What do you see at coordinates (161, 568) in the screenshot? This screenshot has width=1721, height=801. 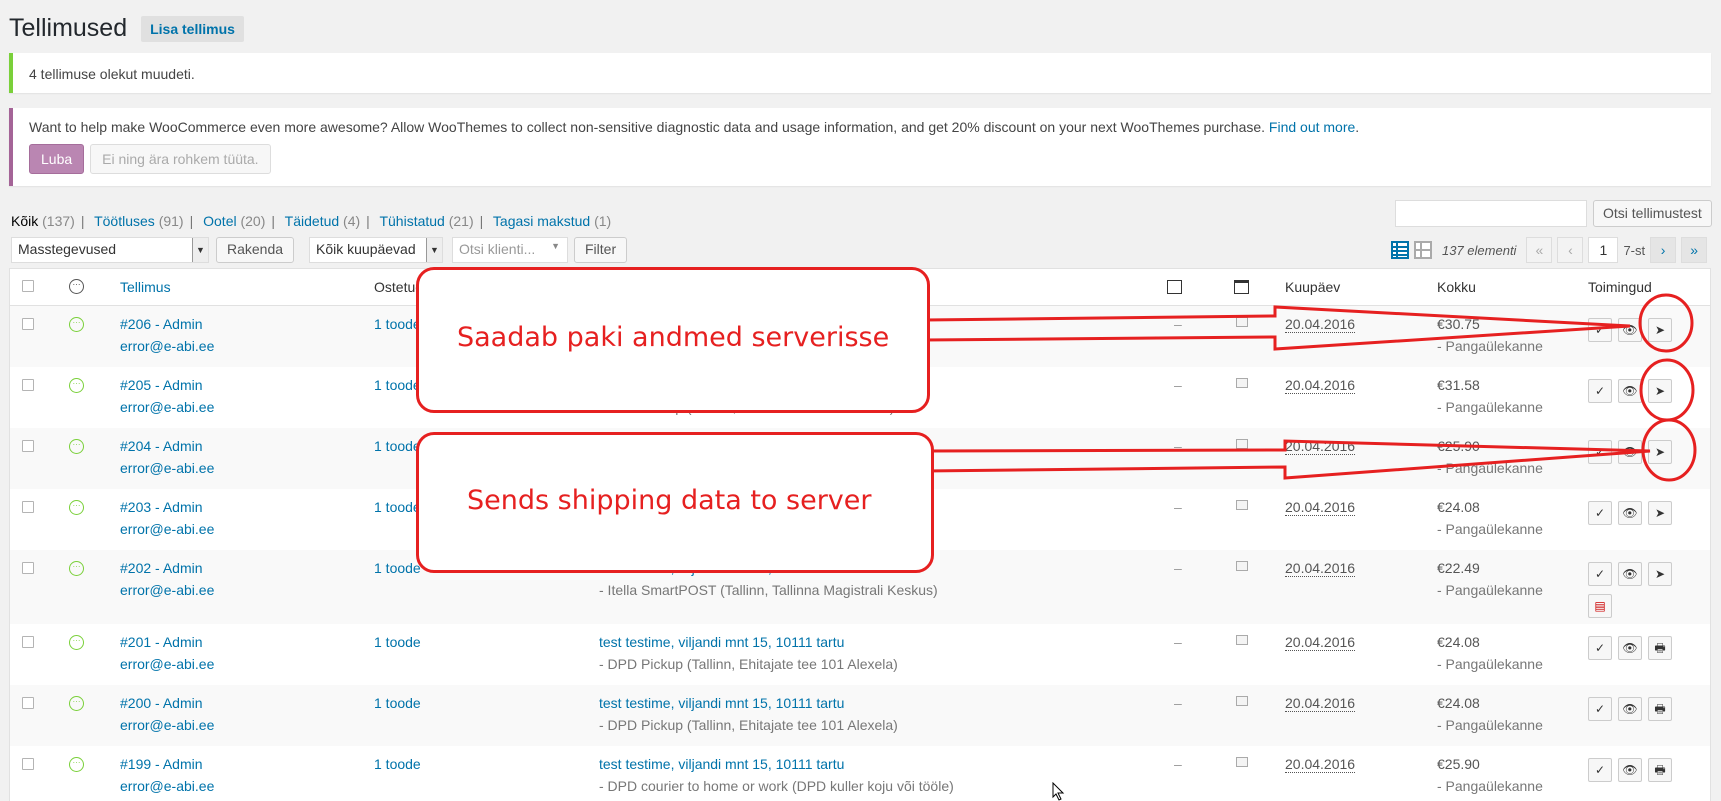 I see `order-link: #202 - Admin` at bounding box center [161, 568].